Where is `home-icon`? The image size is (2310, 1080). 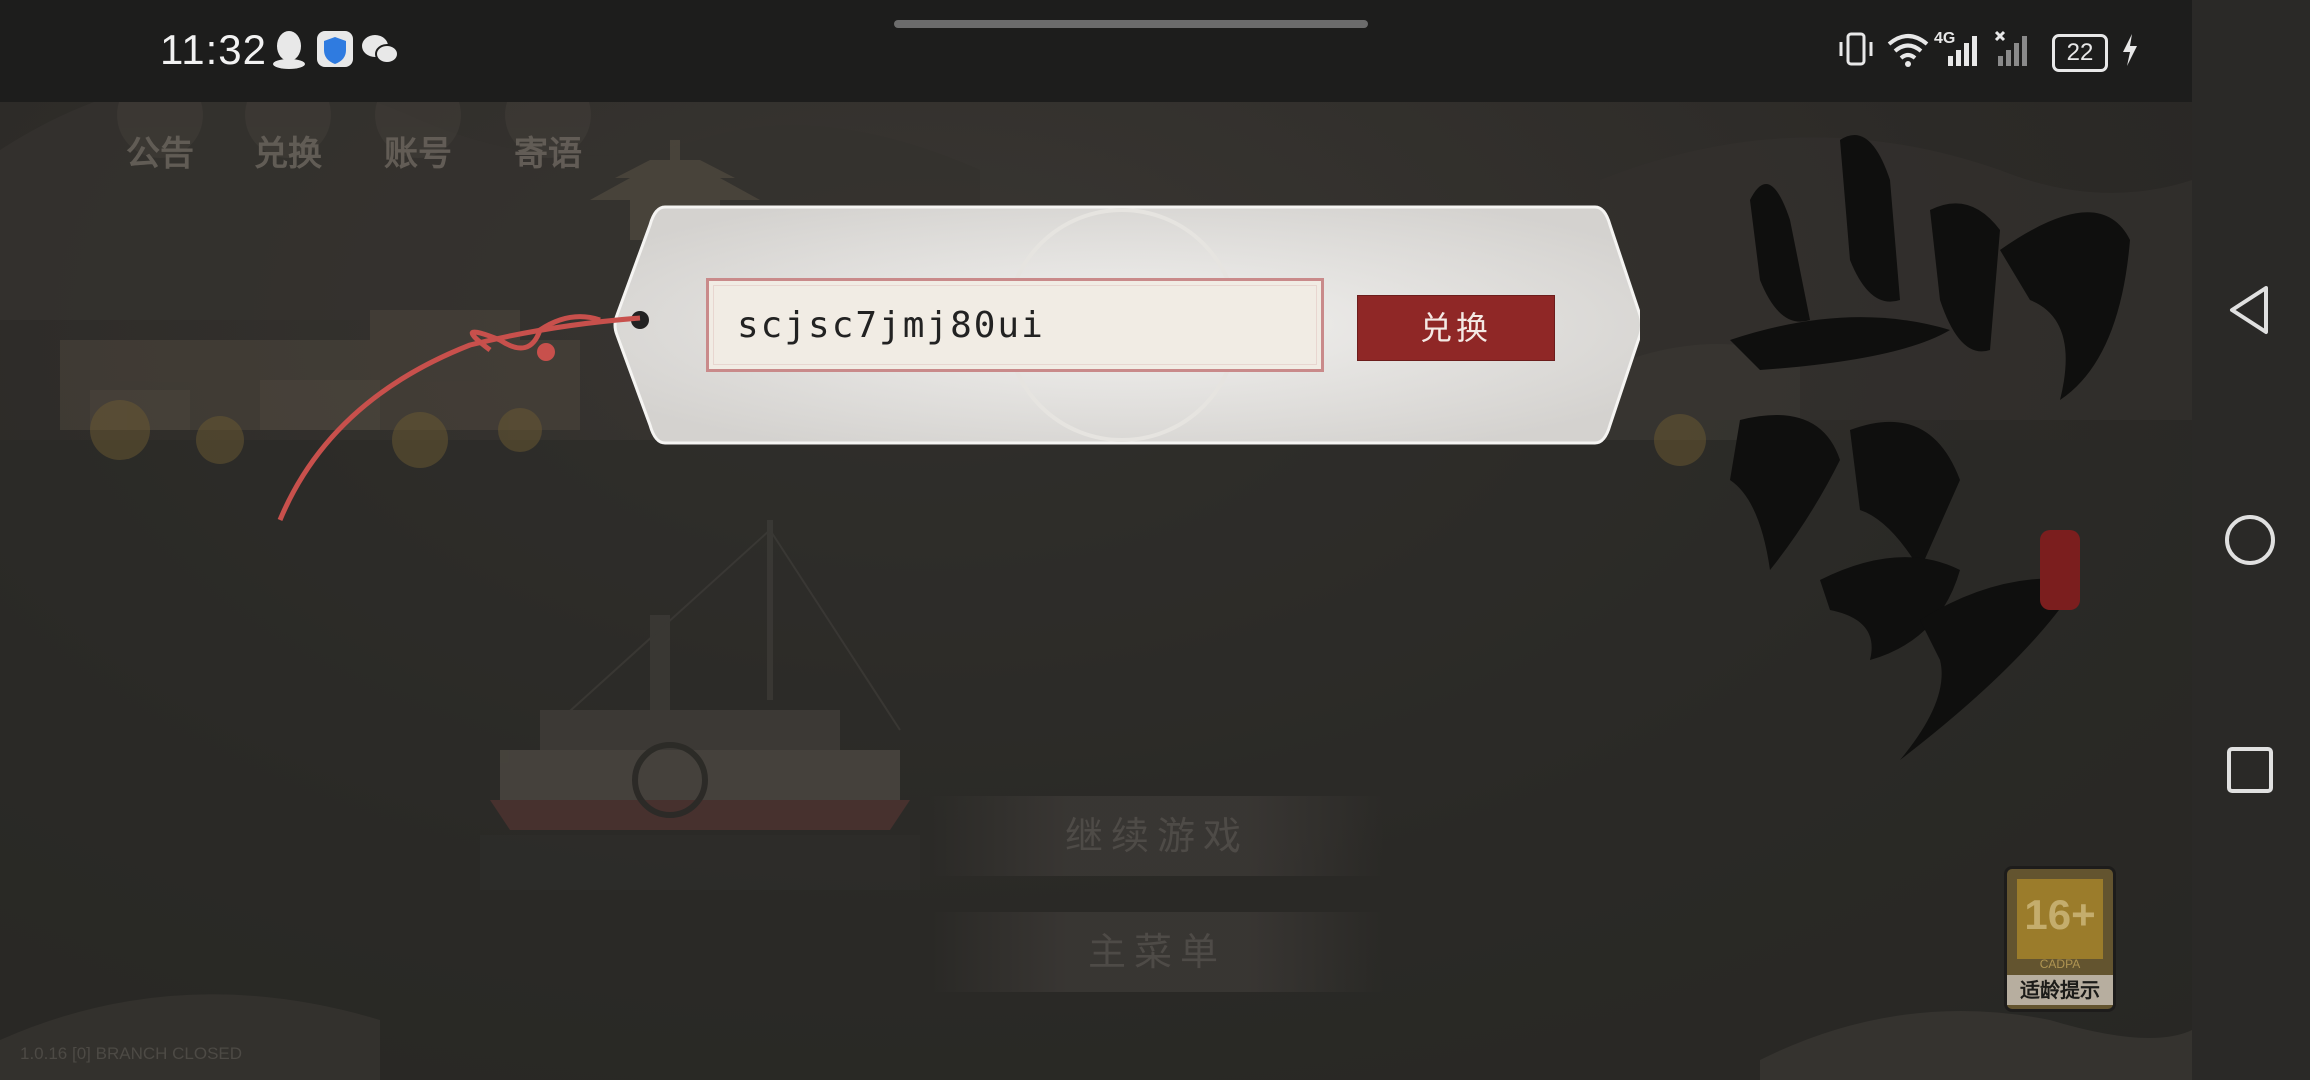
home-icon is located at coordinates (2250, 540).